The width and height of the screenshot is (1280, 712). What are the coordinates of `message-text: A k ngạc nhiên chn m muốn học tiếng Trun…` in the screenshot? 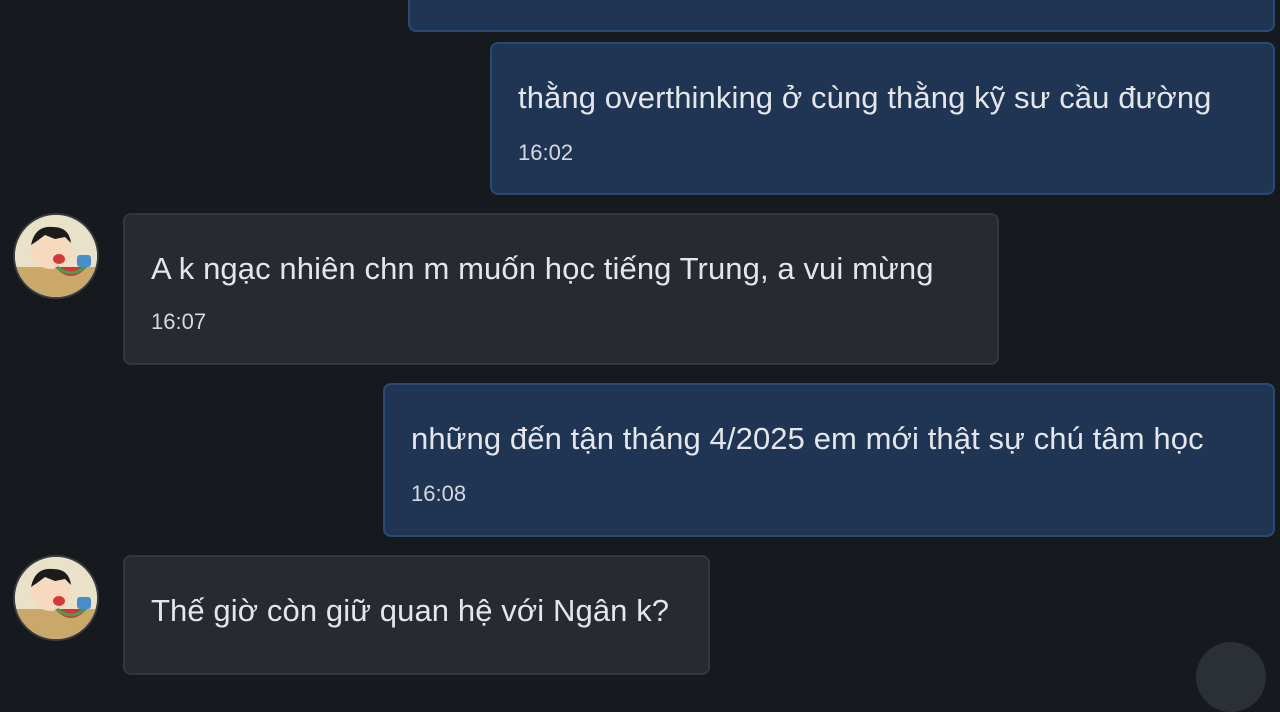 It's located at (542, 268).